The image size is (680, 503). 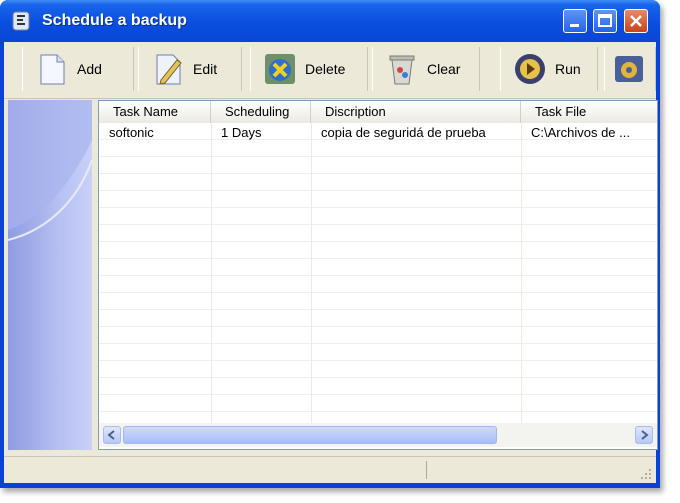 What do you see at coordinates (416, 112) in the screenshot?
I see `column-header-description: Discription` at bounding box center [416, 112].